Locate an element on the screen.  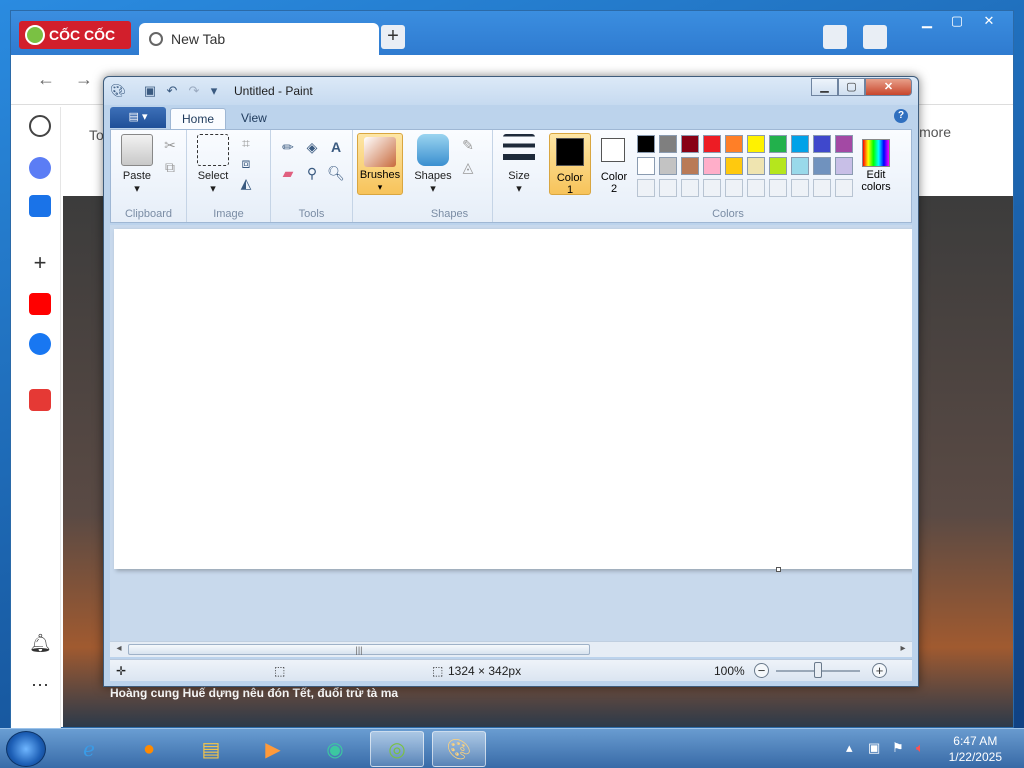
scroll-right-icon: ▸ is located at coordinates (903, 648).